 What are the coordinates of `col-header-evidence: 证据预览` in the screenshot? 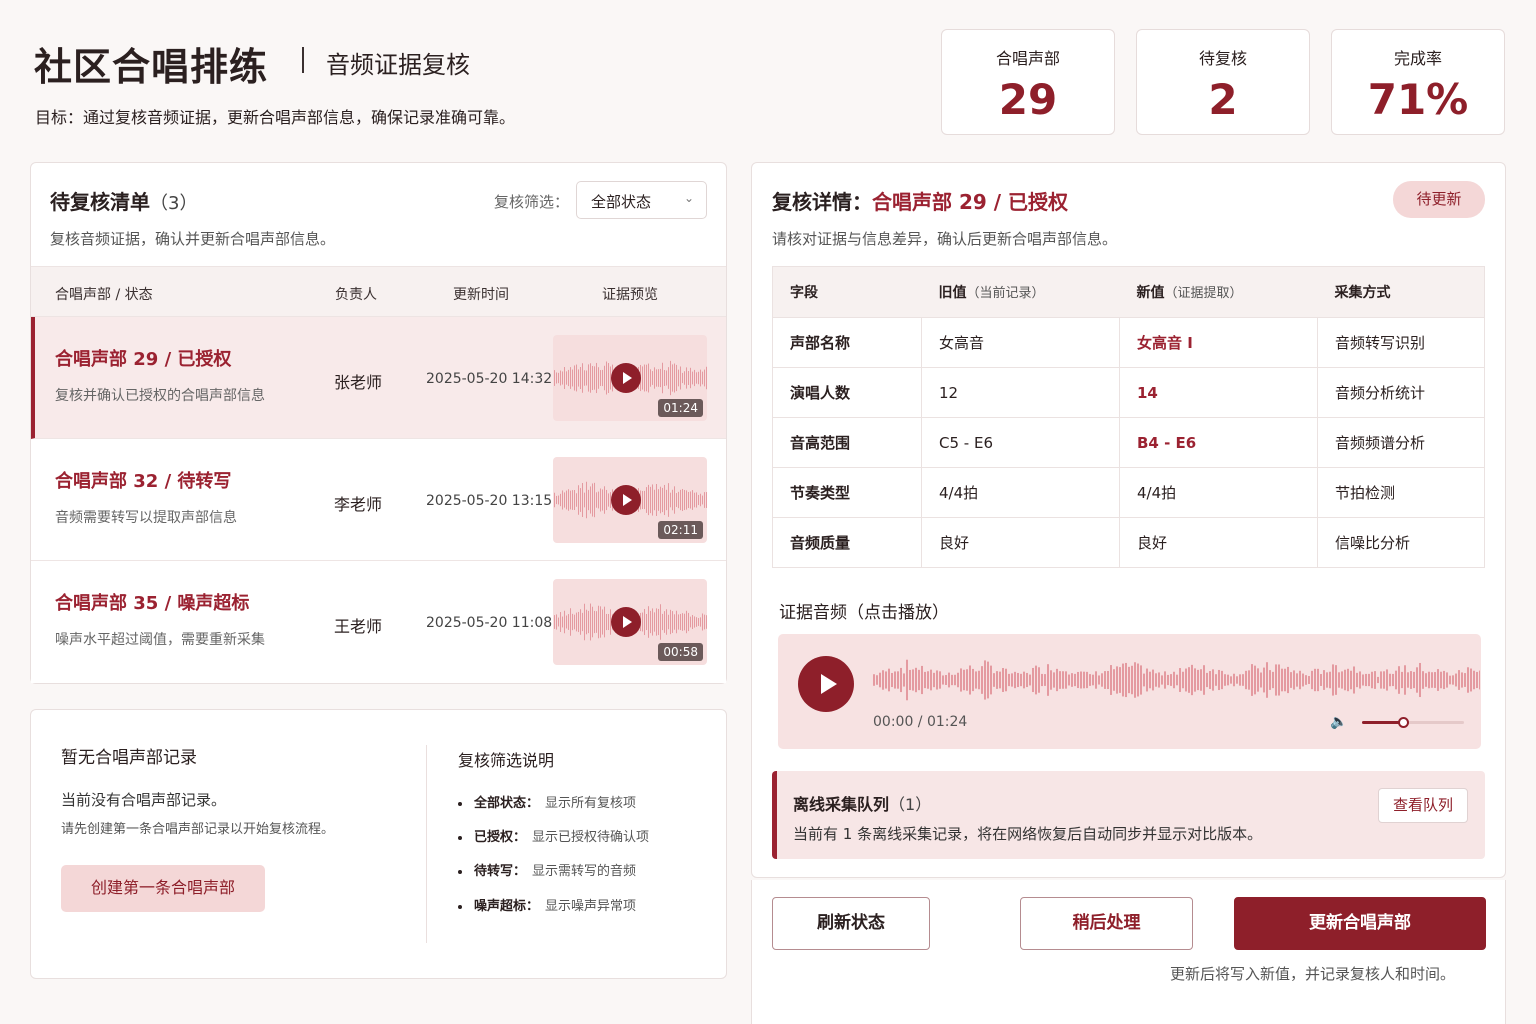 It's located at (630, 295).